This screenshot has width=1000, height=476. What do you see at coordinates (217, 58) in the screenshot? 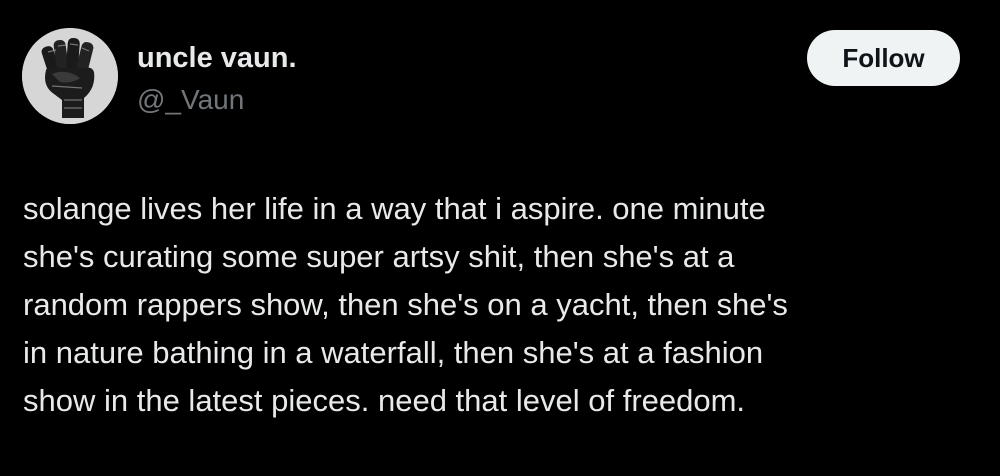
I see `display-name: uncle vaun.` at bounding box center [217, 58].